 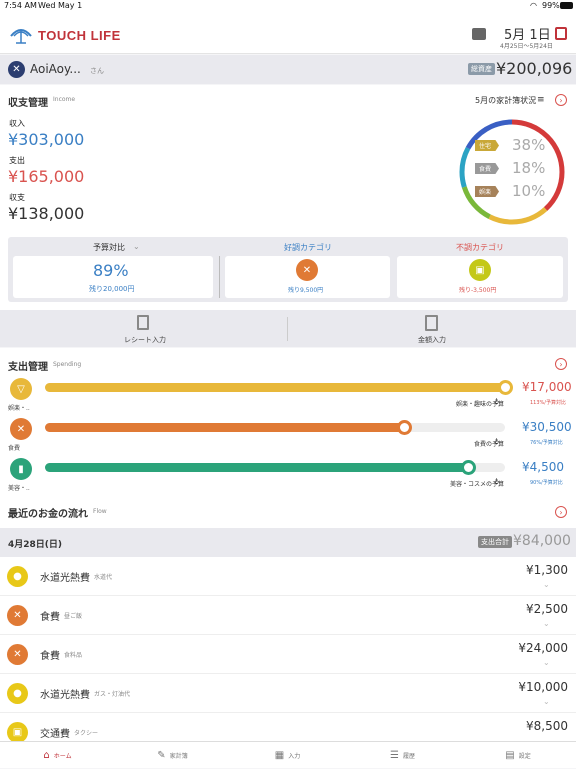 I want to click on calculator-icon, so click(x=431, y=323).